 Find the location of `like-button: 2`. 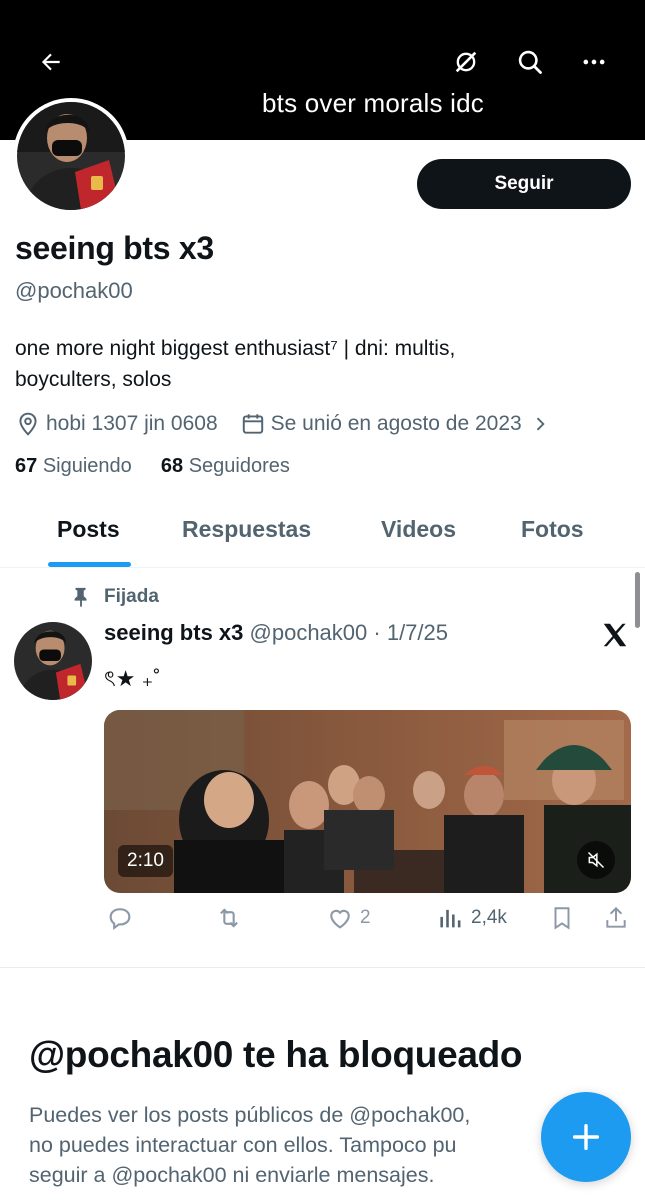

like-button: 2 is located at coordinates (348, 918).